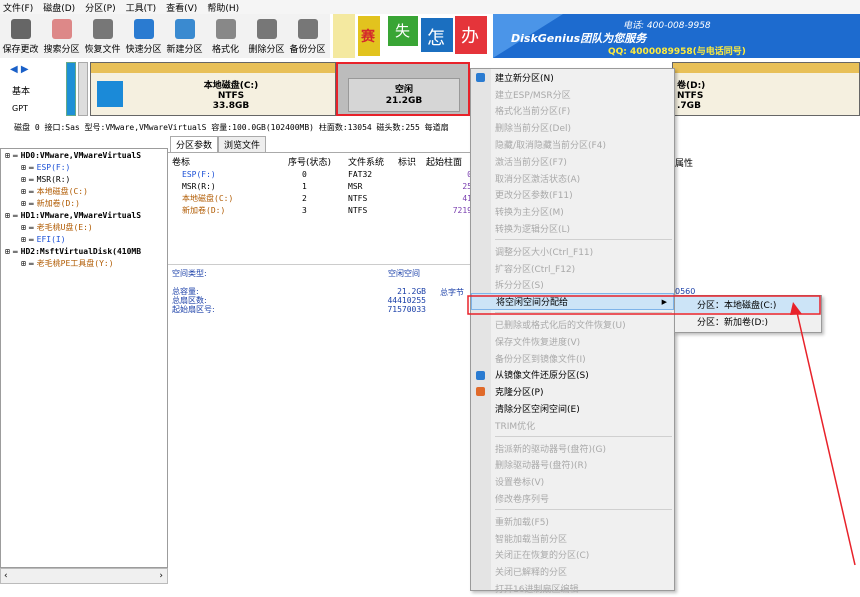 This screenshot has height=597, width=860. I want to click on table-row: MSR(R:) 1 MSR 25, so click(322, 186).